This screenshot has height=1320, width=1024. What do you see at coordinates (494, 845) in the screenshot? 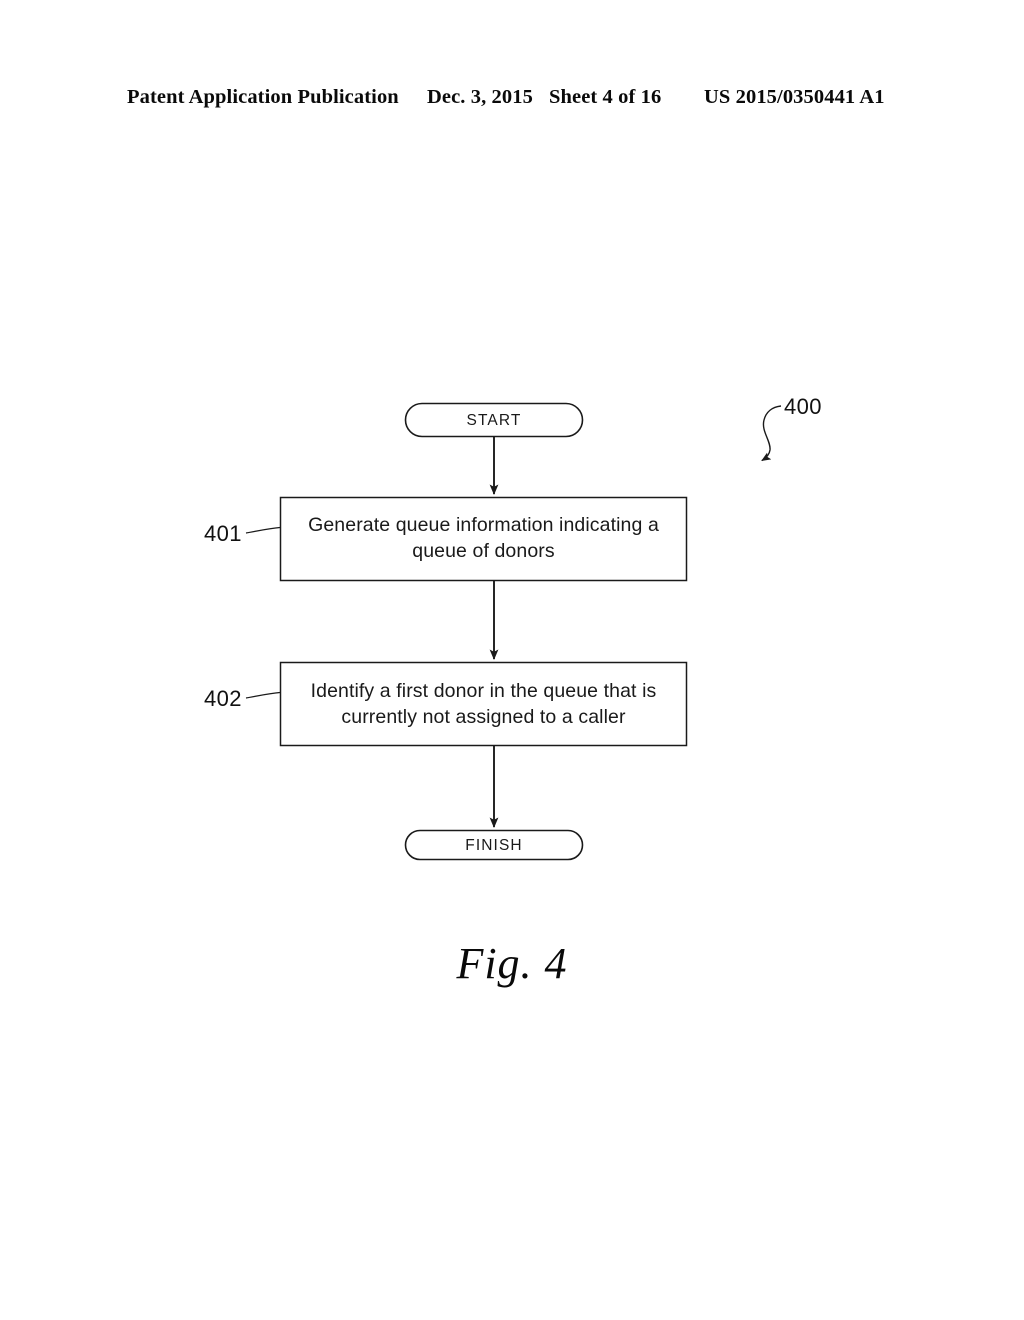
I see `node-finish-label: FINISH` at bounding box center [494, 845].